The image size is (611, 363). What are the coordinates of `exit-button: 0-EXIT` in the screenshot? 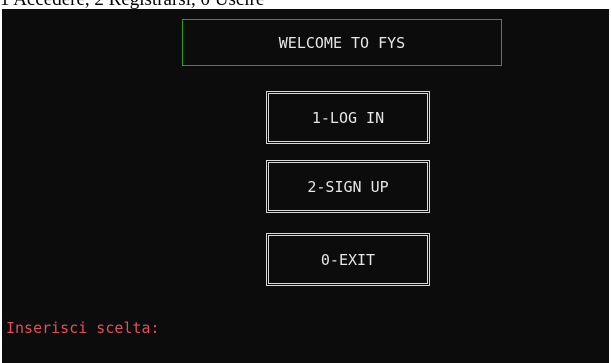 It's located at (348, 259).